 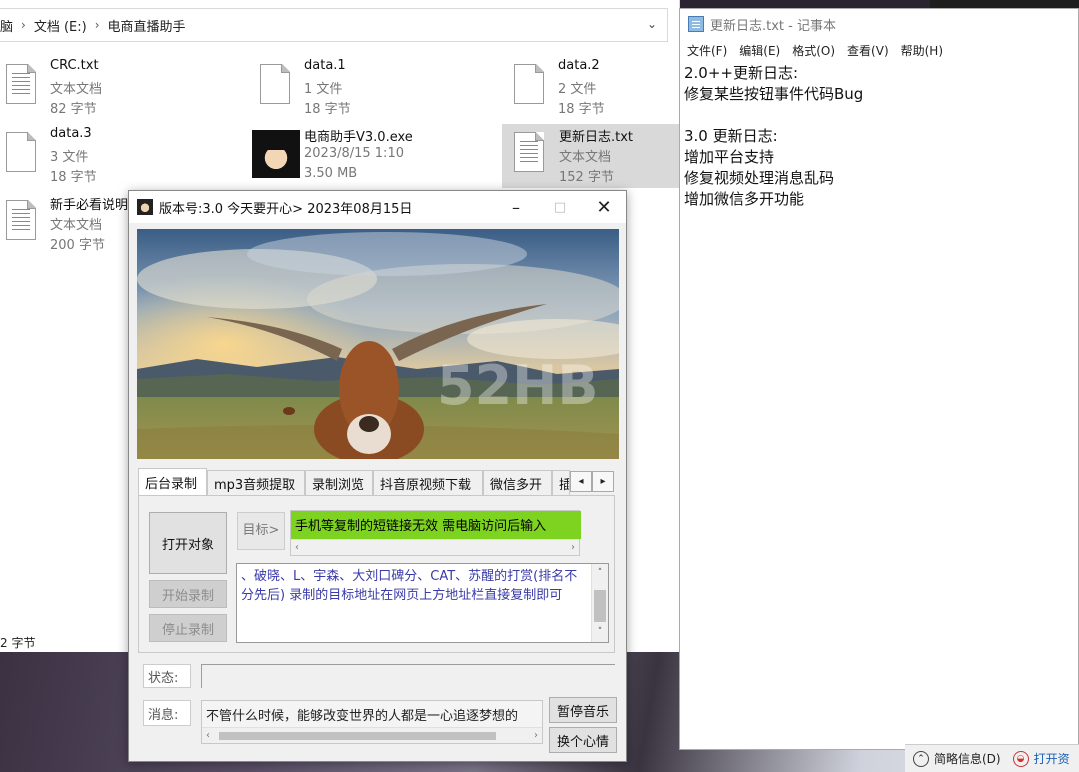 I want to click on tab-wechat-multi: 微信多开, so click(x=517, y=482).